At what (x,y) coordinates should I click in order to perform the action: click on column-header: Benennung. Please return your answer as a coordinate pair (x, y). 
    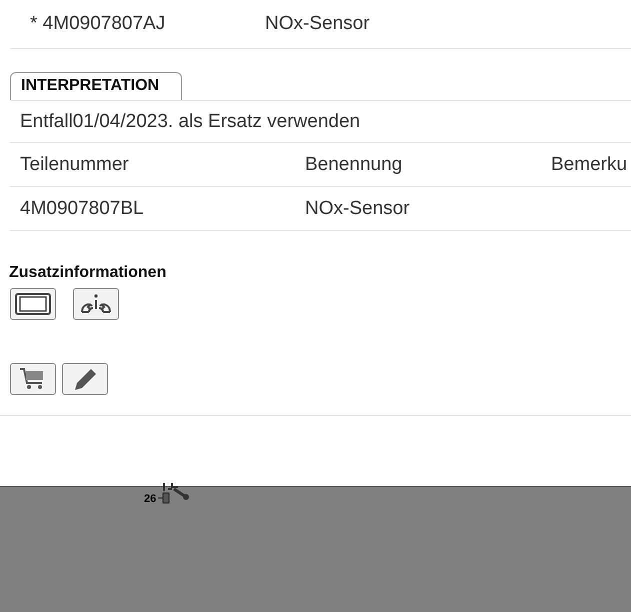
    Looking at the image, I should click on (354, 165).